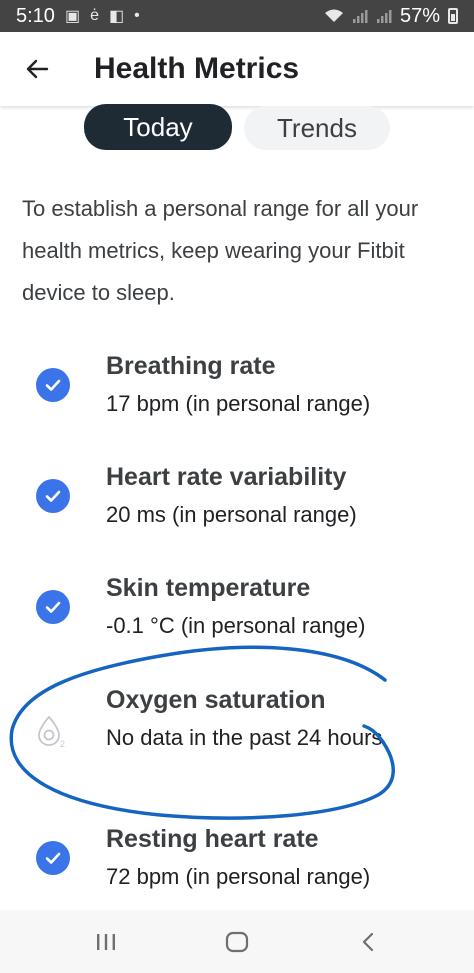  I want to click on back-icon, so click(368, 941).